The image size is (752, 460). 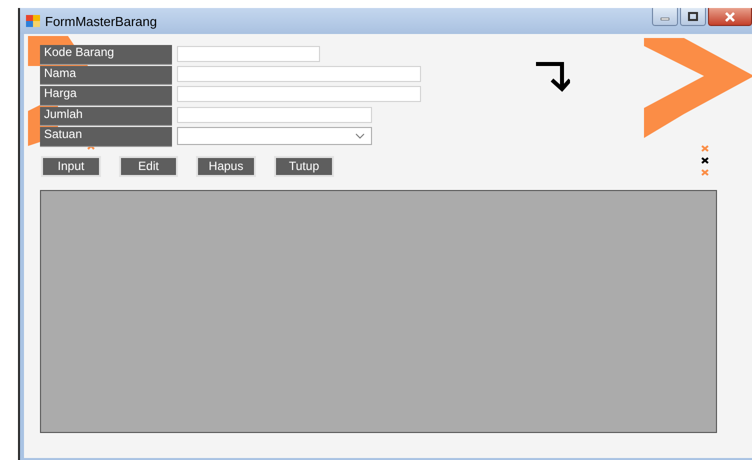 What do you see at coordinates (71, 166) in the screenshot?
I see `action-button: Input` at bounding box center [71, 166].